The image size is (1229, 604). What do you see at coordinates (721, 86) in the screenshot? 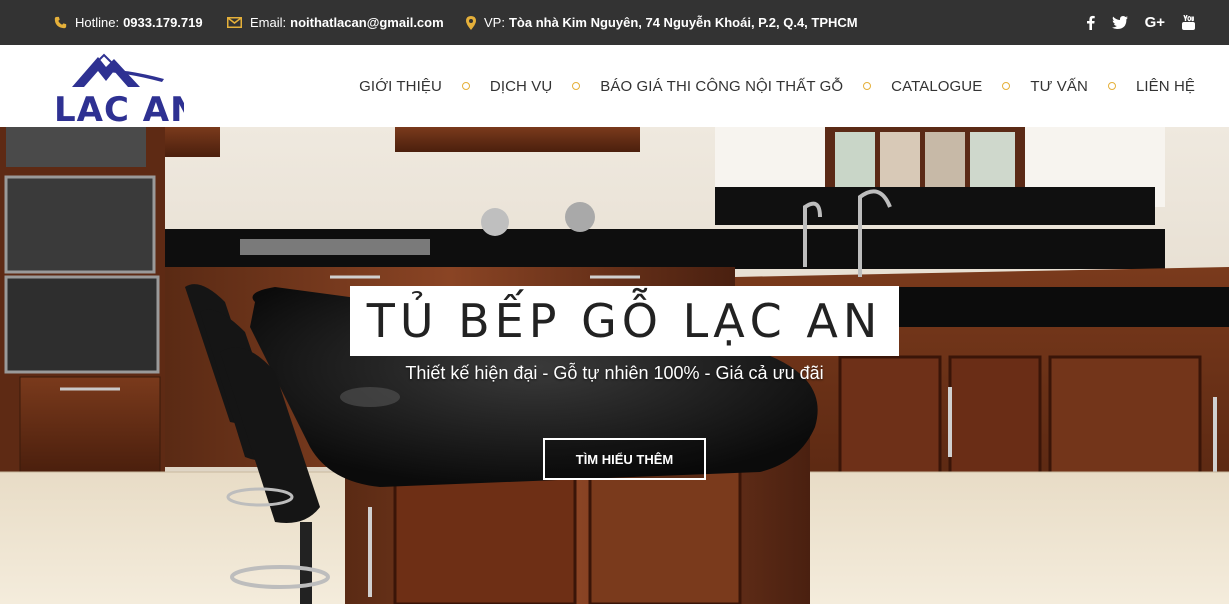
I see `nav-item-bao-gia: BÁO GIÁ THI CÔNG NỘI THẤT GỖ` at bounding box center [721, 86].